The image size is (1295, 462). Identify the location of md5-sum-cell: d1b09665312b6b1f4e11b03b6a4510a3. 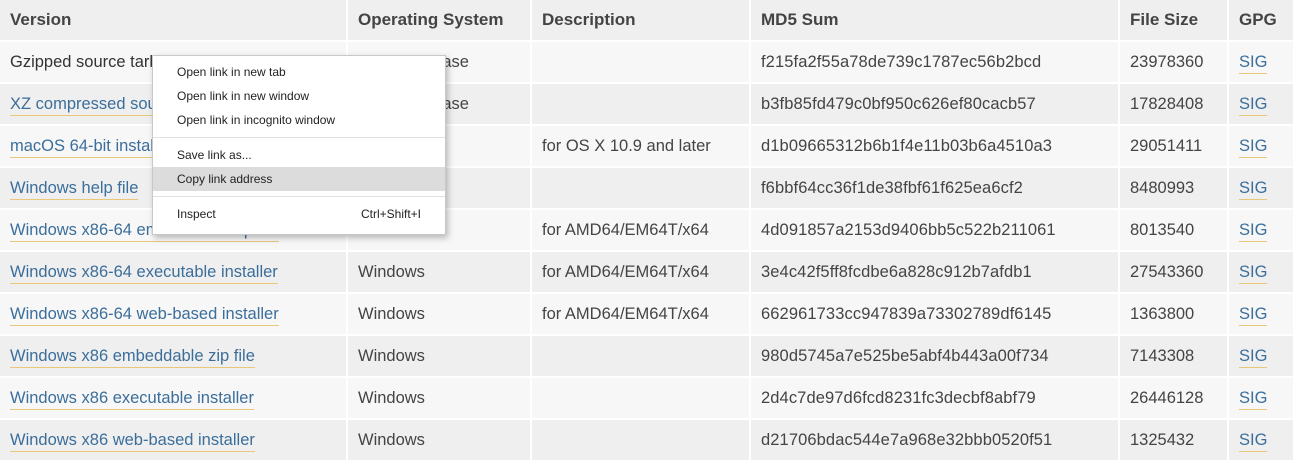
(935, 147).